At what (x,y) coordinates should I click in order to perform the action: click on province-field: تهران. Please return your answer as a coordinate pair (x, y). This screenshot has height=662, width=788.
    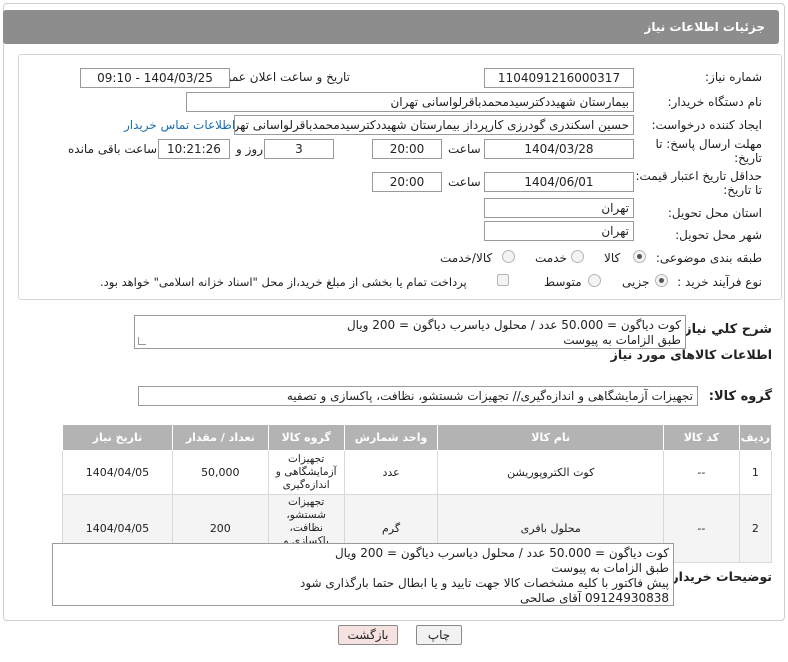
    Looking at the image, I should click on (559, 208).